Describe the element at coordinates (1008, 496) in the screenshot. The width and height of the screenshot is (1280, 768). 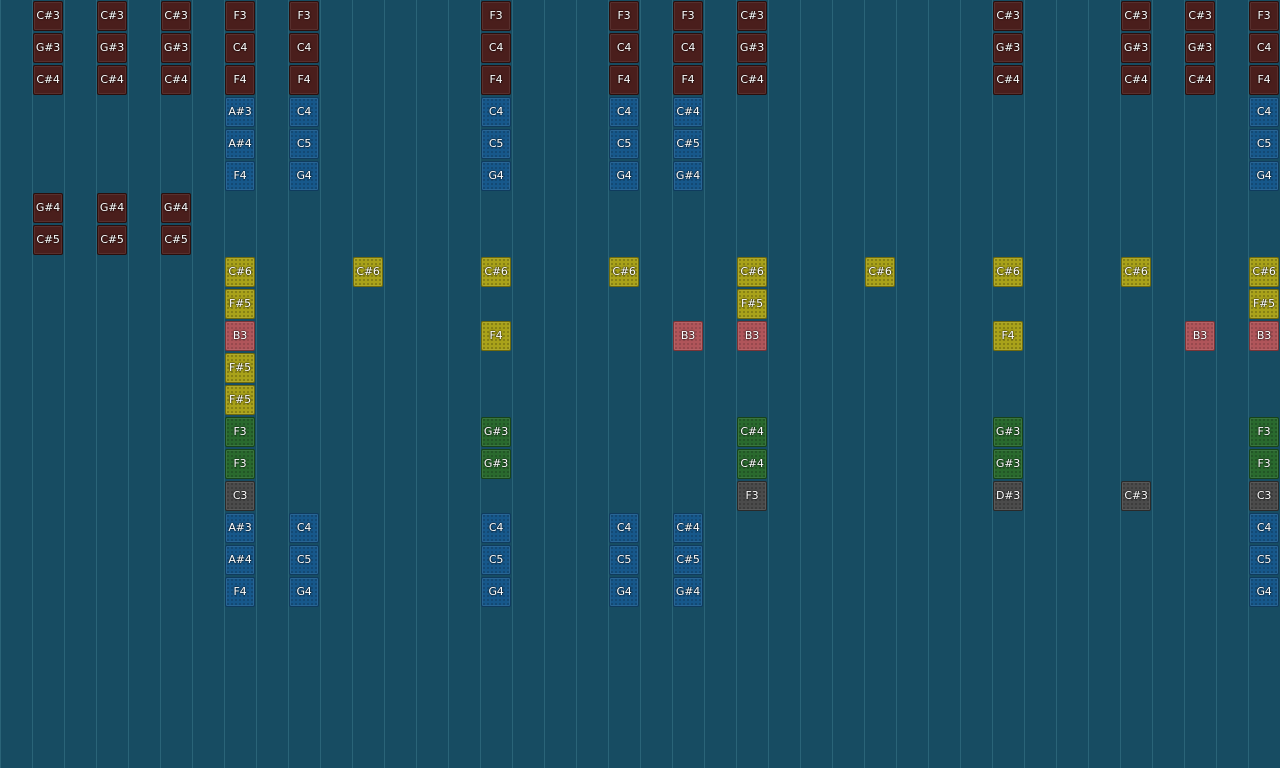
I see `note-block: D#3` at that location.